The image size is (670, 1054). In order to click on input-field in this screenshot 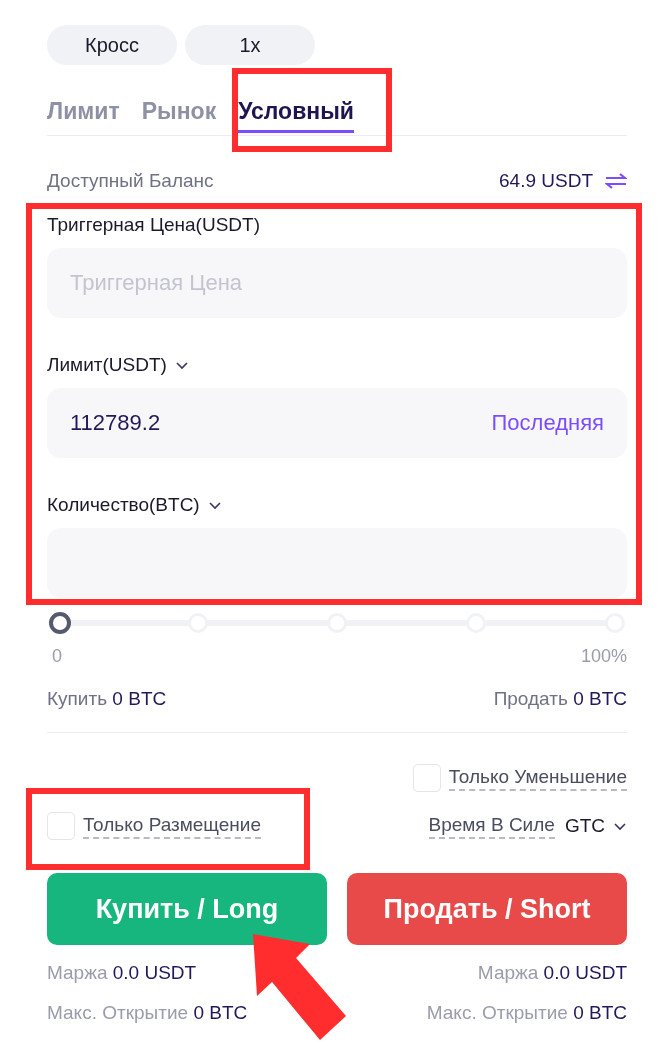, I will do `click(337, 563)`.